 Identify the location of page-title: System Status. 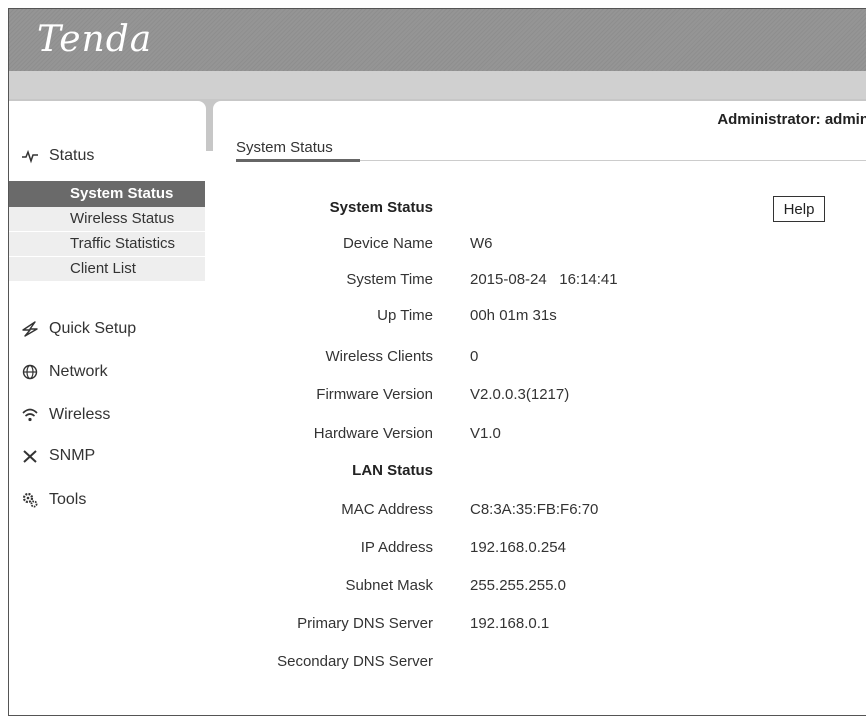
(284, 147).